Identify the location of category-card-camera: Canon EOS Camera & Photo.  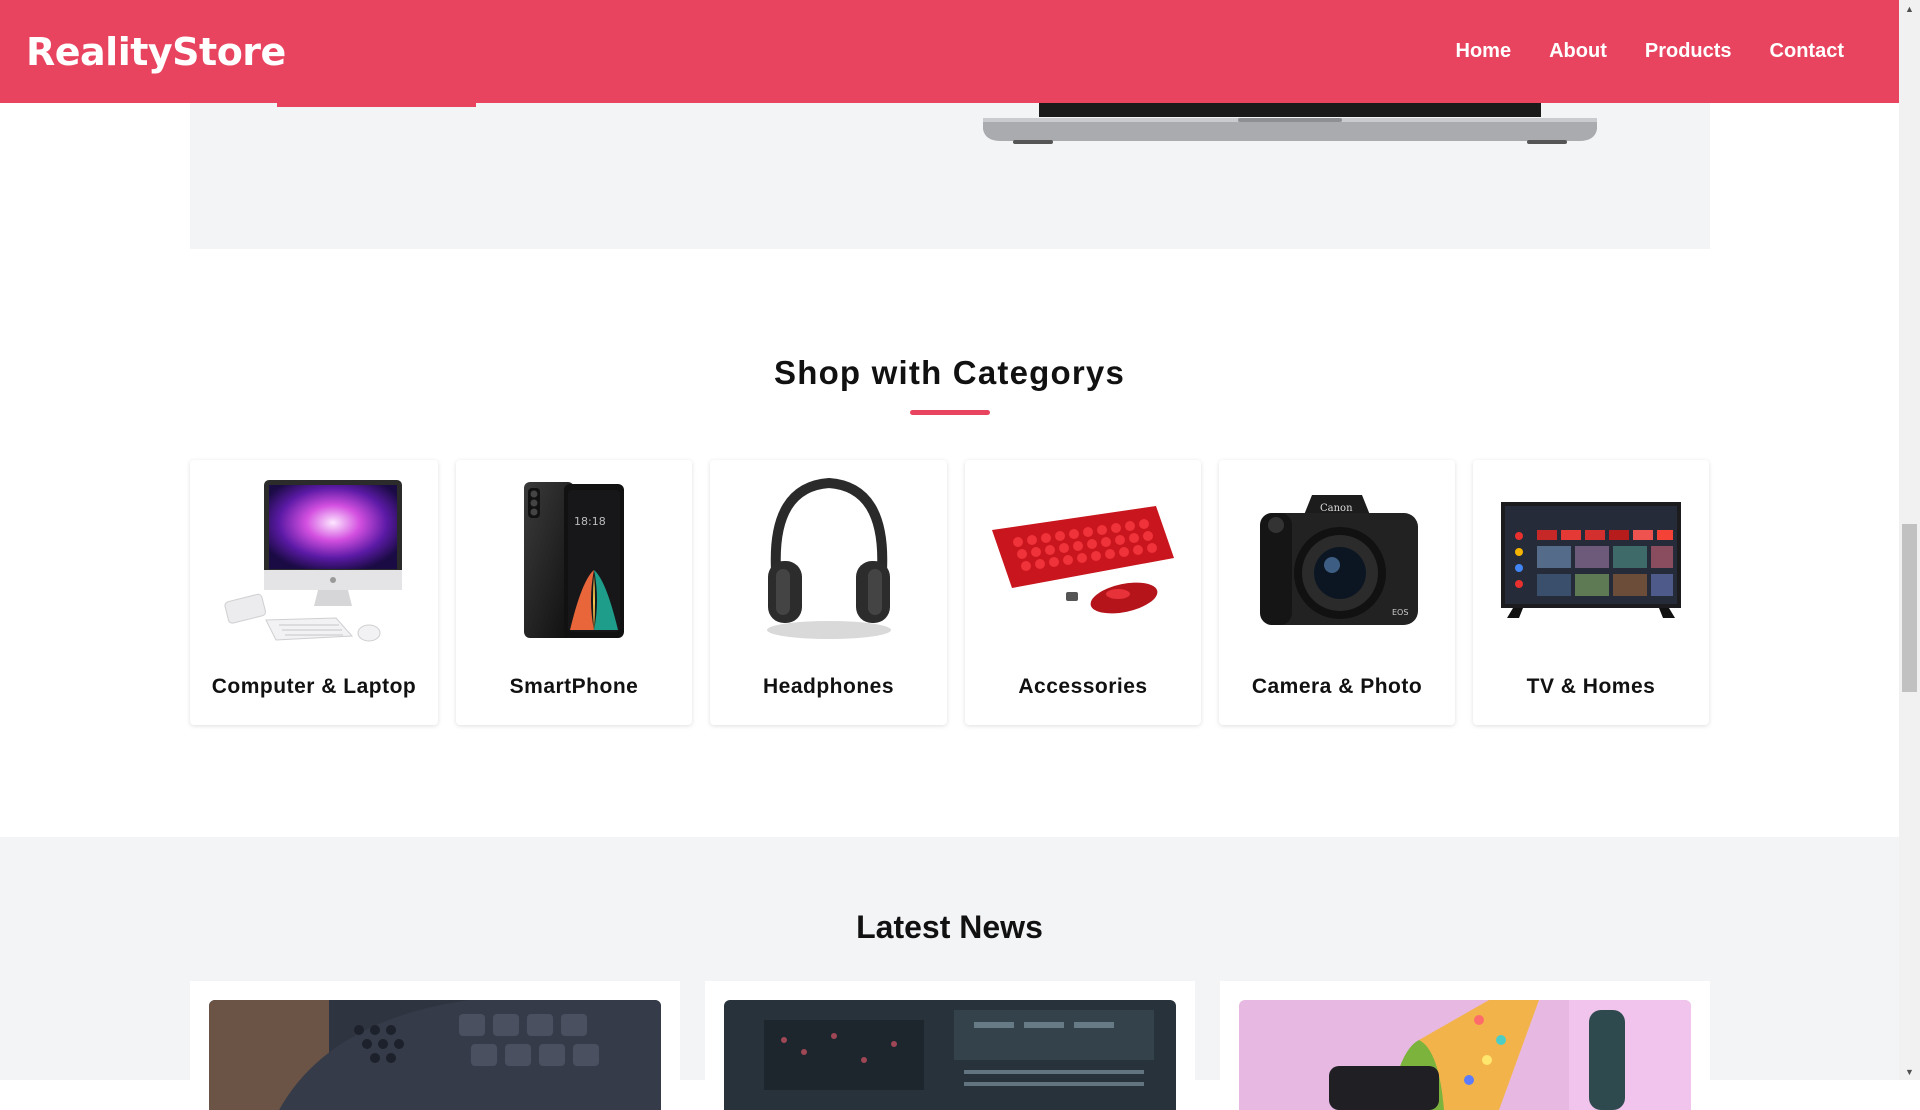
(1337, 592).